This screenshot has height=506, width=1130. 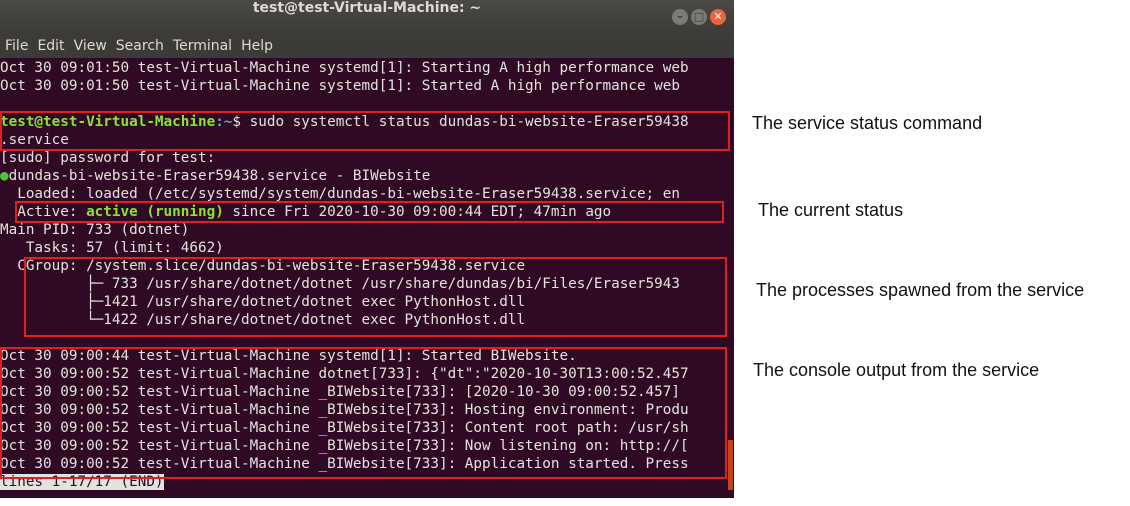 What do you see at coordinates (139, 46) in the screenshot?
I see `menu-search: Search` at bounding box center [139, 46].